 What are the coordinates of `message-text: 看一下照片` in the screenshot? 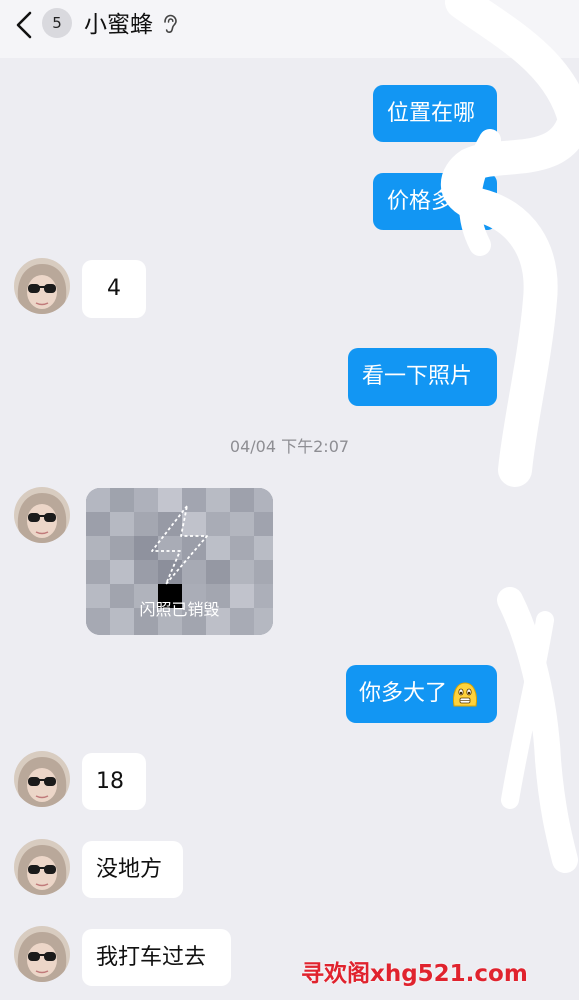 It's located at (417, 376).